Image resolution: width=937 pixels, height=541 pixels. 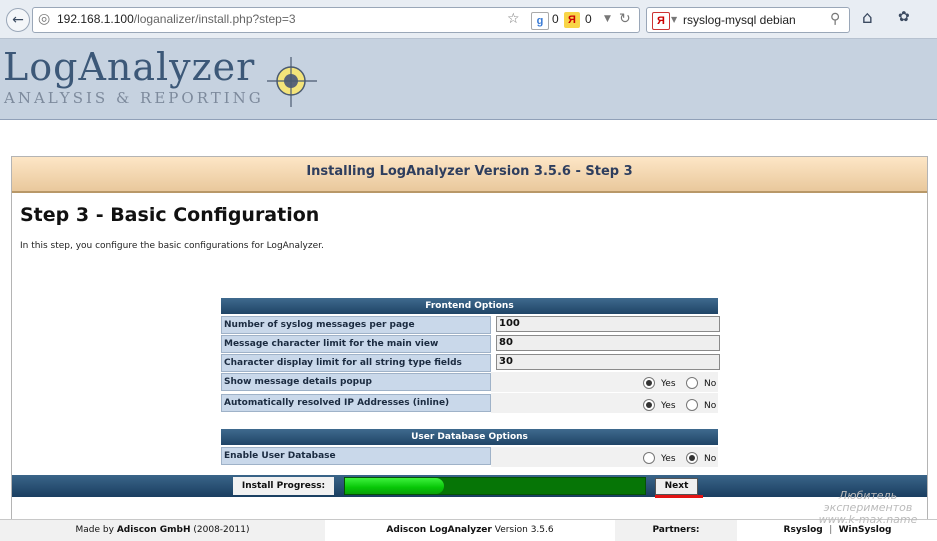 I want to click on details-popup-yes-label: Yes, so click(x=668, y=384).